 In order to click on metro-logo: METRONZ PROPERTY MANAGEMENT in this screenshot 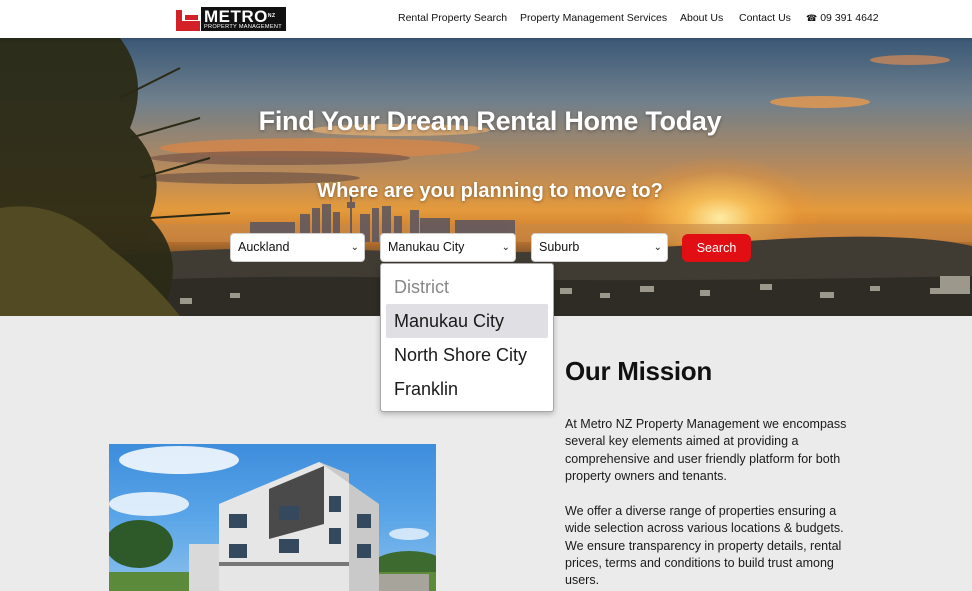, I will do `click(231, 19)`.